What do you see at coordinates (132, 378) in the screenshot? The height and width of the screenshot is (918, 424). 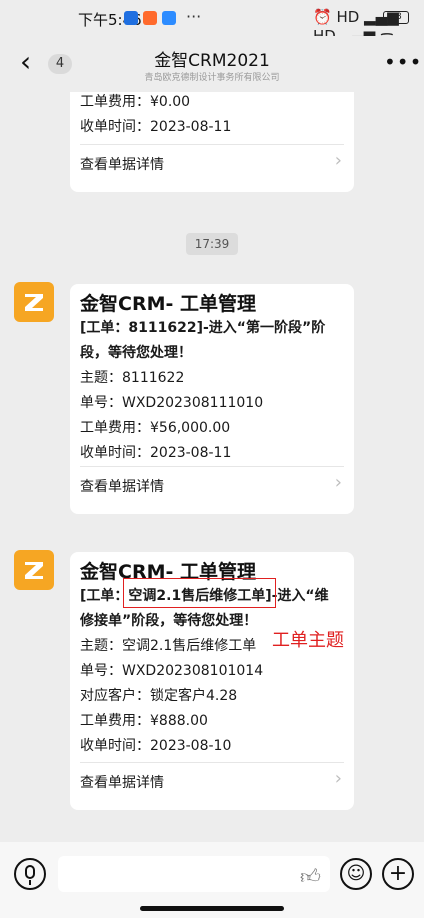 I see `subject-line: 主题：8111622` at bounding box center [132, 378].